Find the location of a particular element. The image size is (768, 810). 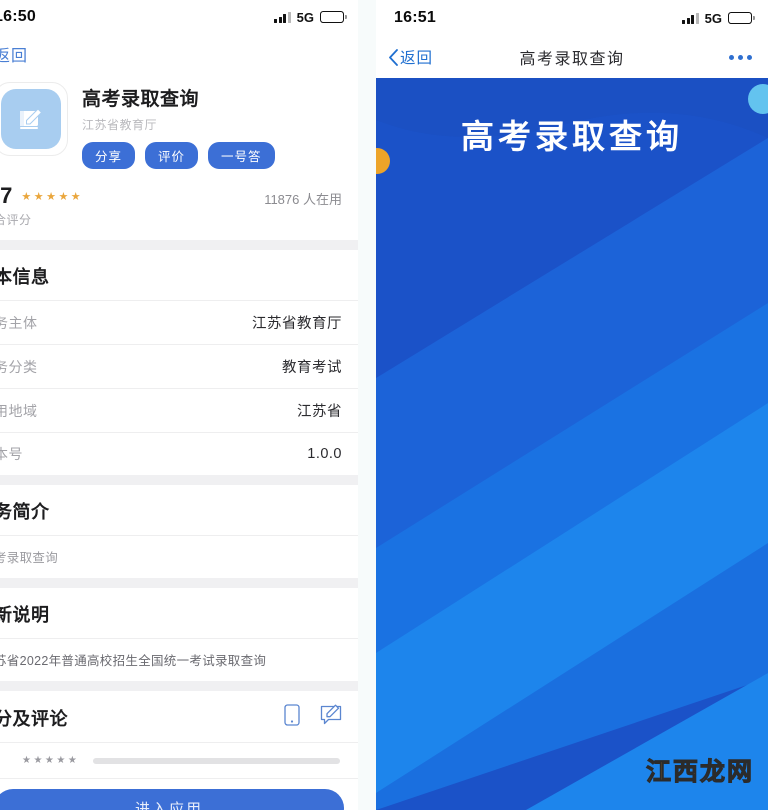

enter-app-button: 进入应用 is located at coordinates (172, 799).